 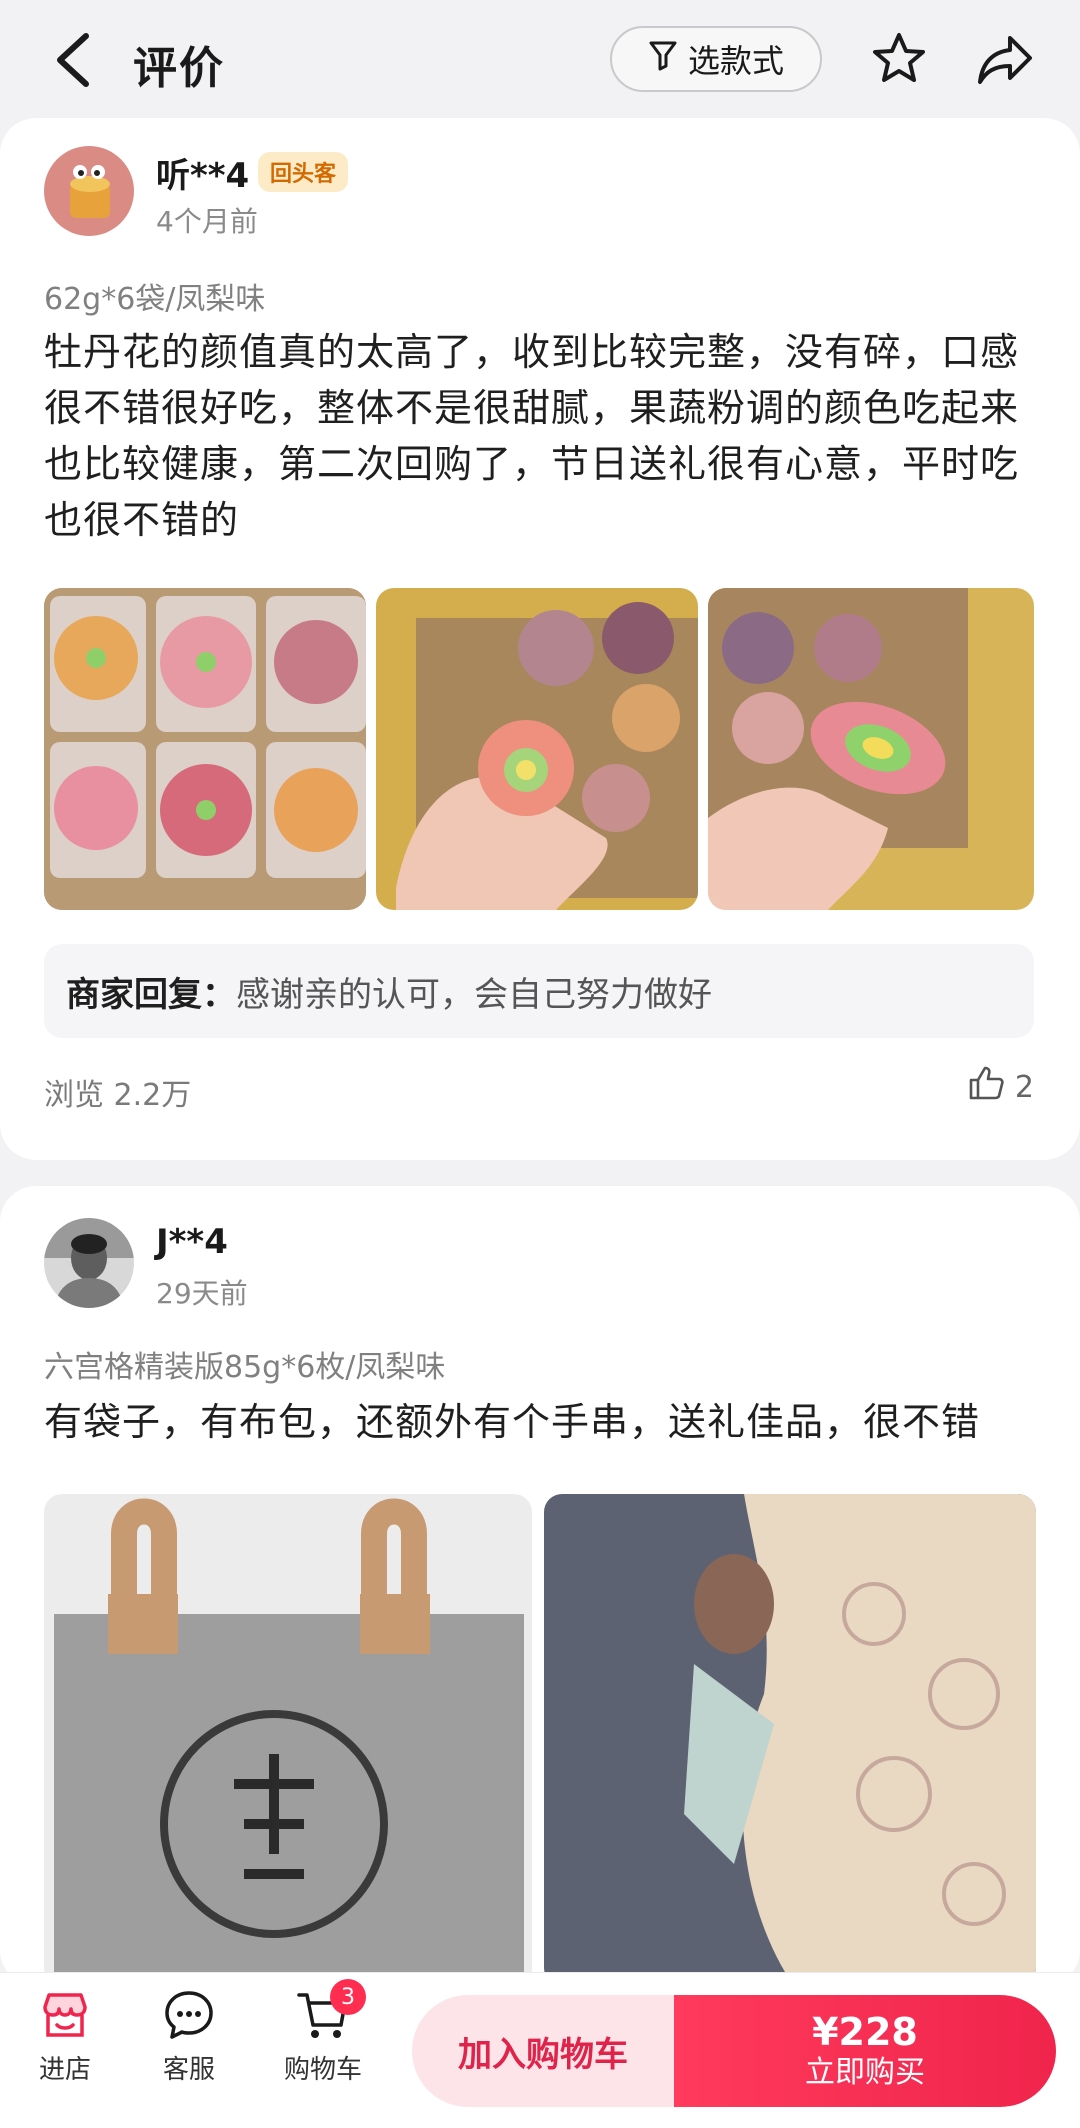 What do you see at coordinates (202, 1293) in the screenshot?
I see `review-time: 29天前` at bounding box center [202, 1293].